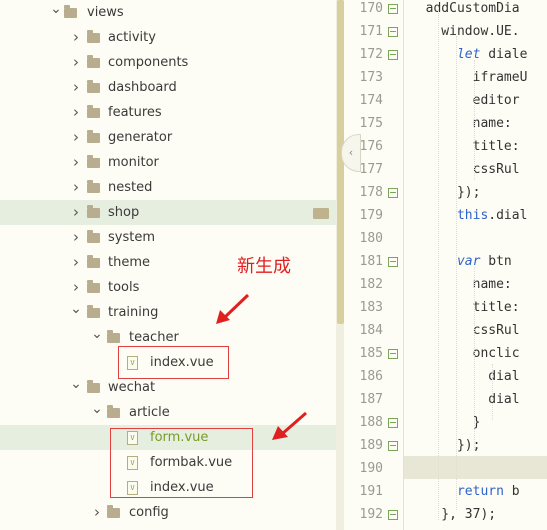 This screenshot has height=530, width=547. I want to click on tree-folder-row: › nested, so click(168, 187).